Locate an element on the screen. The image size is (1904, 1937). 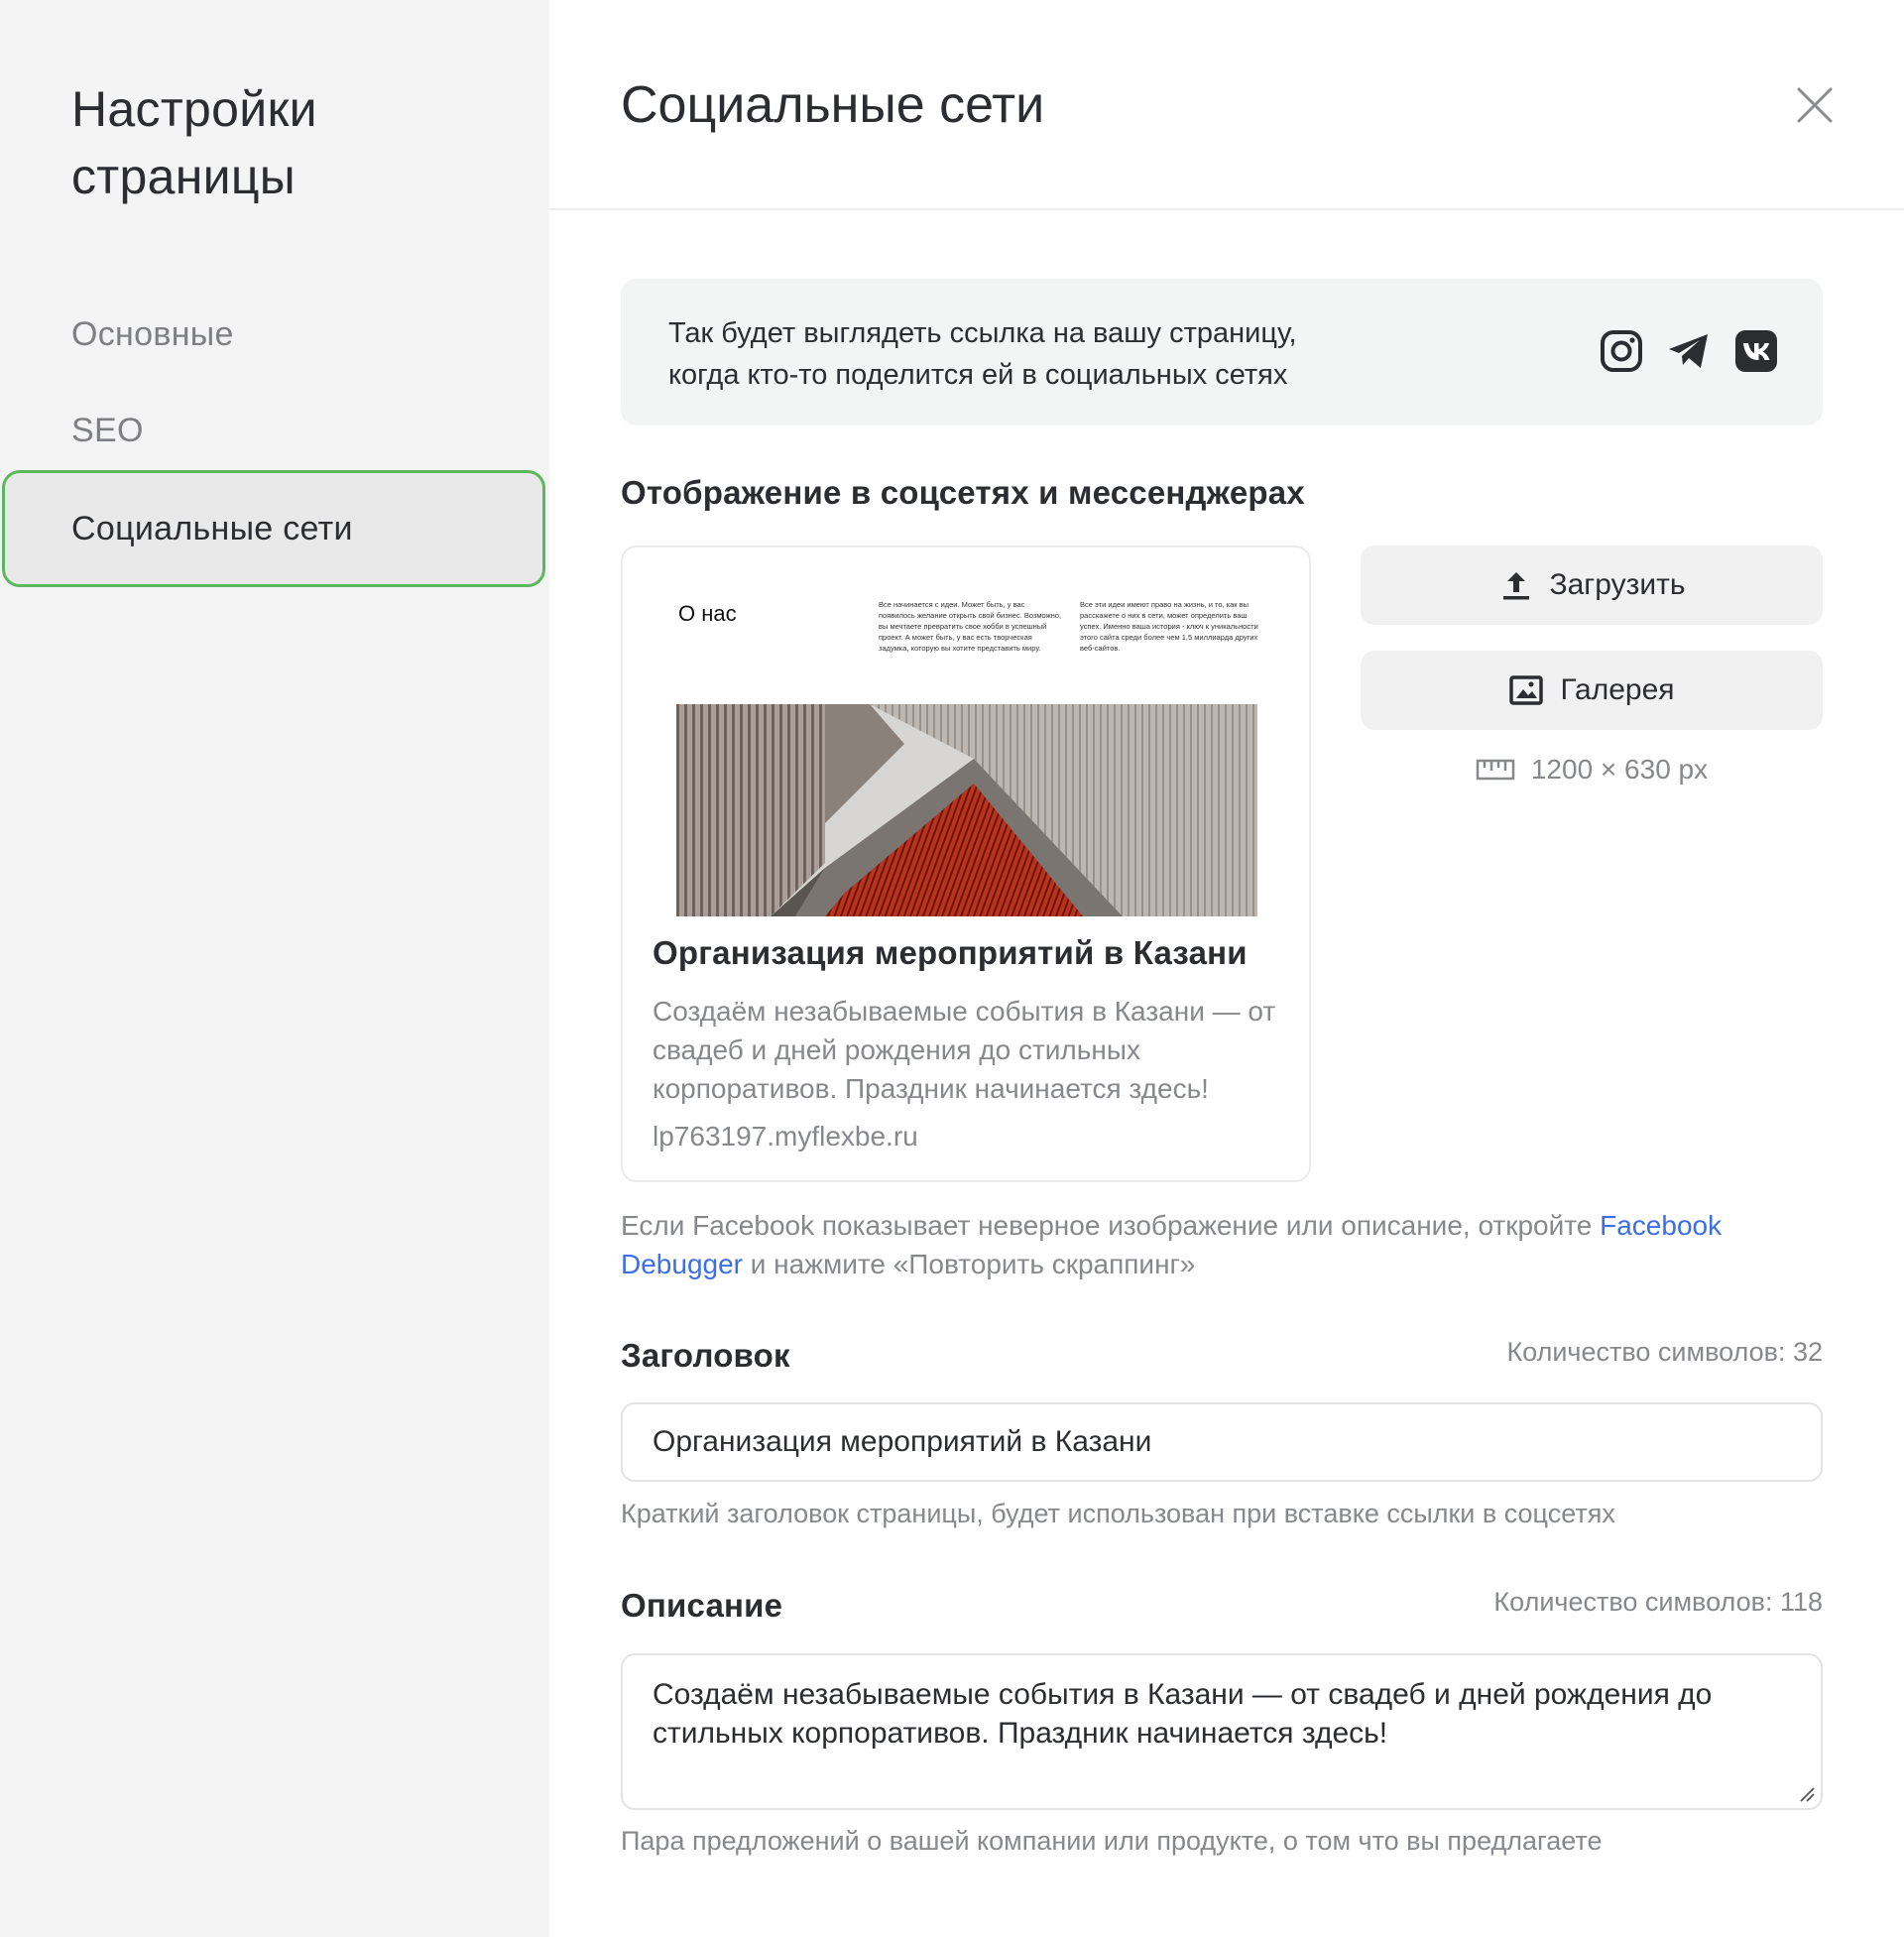
image-icon is located at coordinates (1526, 690).